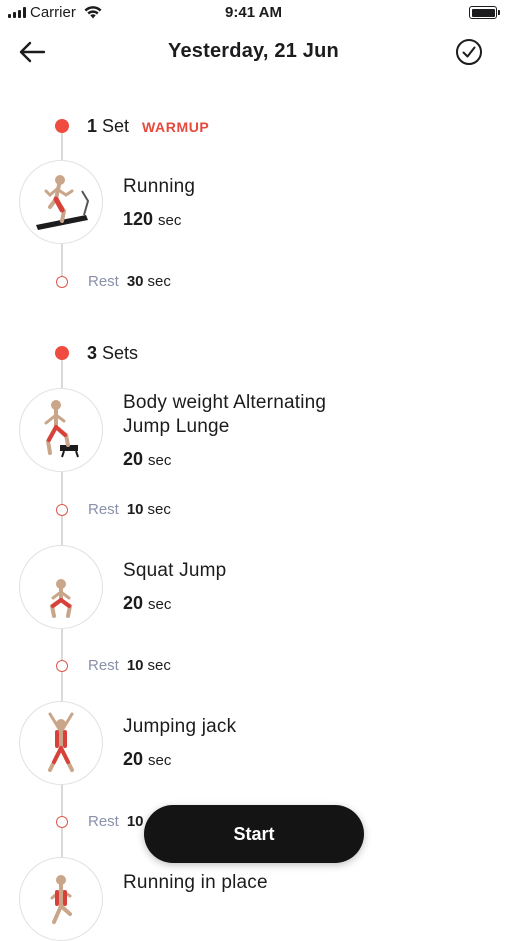 This screenshot has height=941, width=507. I want to click on set-word: Set, so click(116, 126).